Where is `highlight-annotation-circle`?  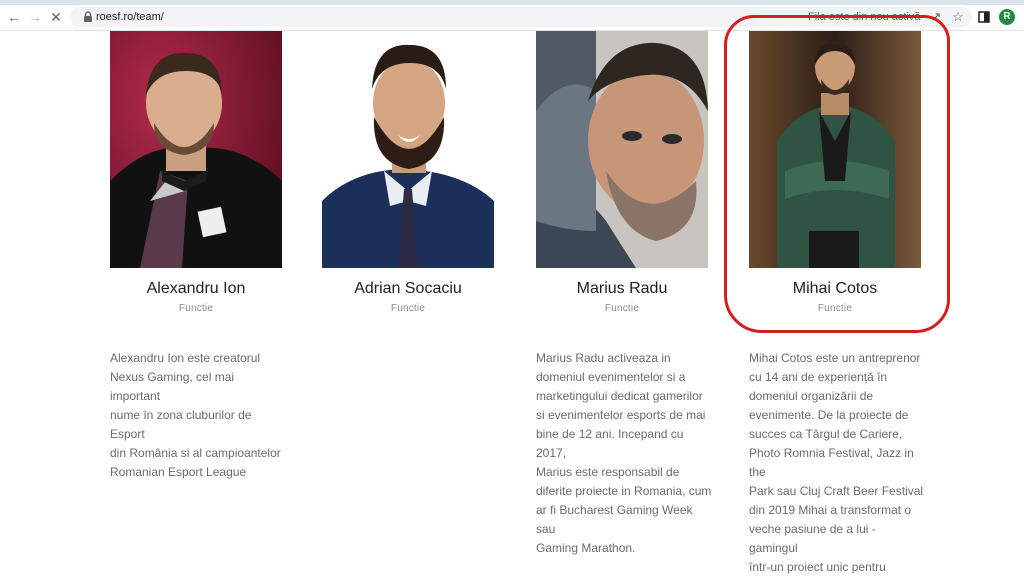 highlight-annotation-circle is located at coordinates (837, 174).